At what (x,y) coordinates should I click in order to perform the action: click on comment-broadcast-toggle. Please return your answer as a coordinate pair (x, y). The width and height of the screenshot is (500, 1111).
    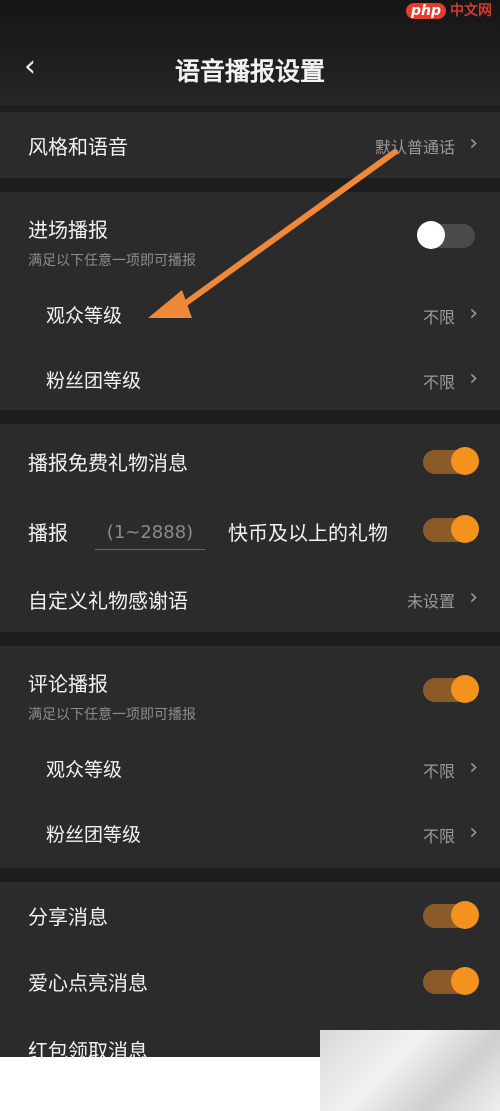
    Looking at the image, I should click on (451, 689).